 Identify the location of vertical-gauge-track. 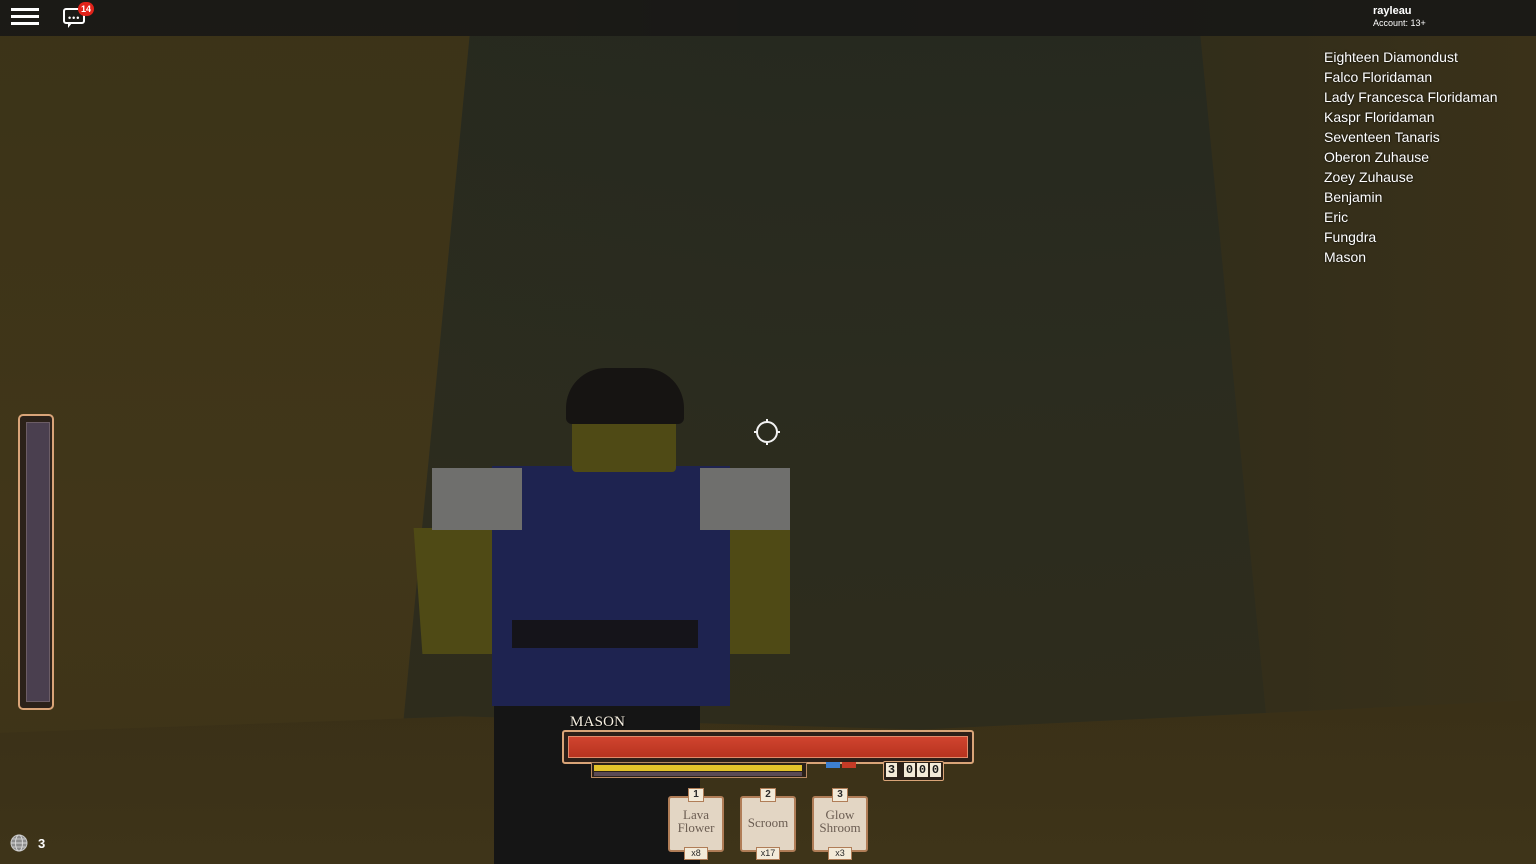
(38, 562).